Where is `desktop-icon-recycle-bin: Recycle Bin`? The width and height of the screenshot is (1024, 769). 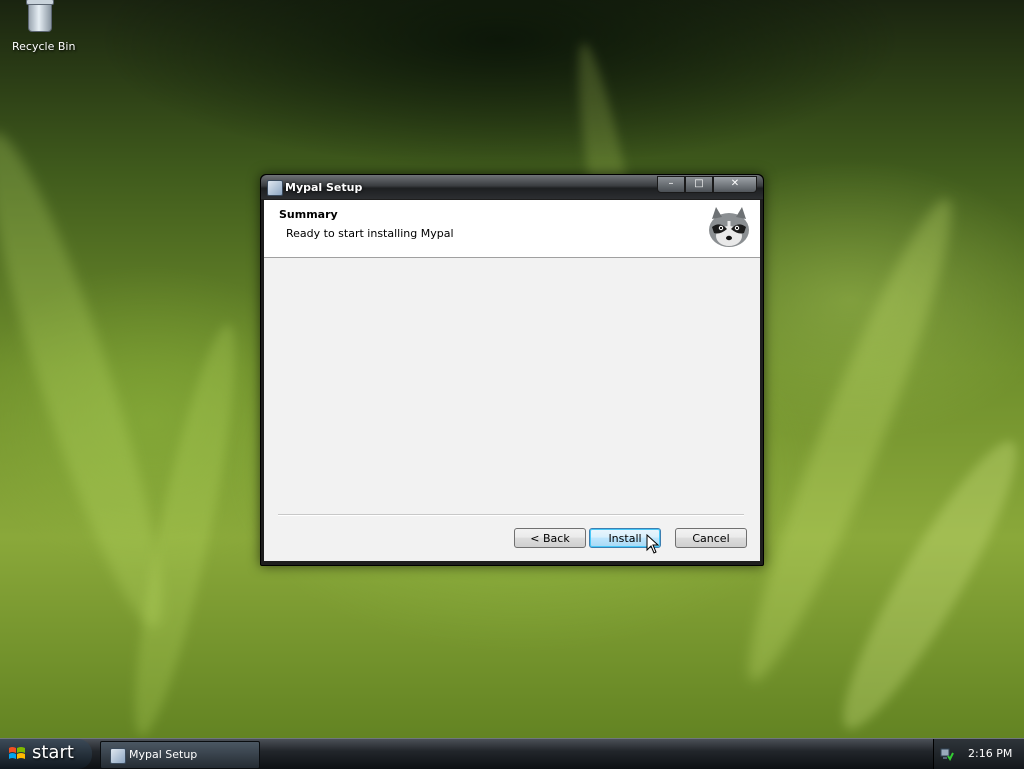 desktop-icon-recycle-bin: Recycle Bin is located at coordinates (44, 26).